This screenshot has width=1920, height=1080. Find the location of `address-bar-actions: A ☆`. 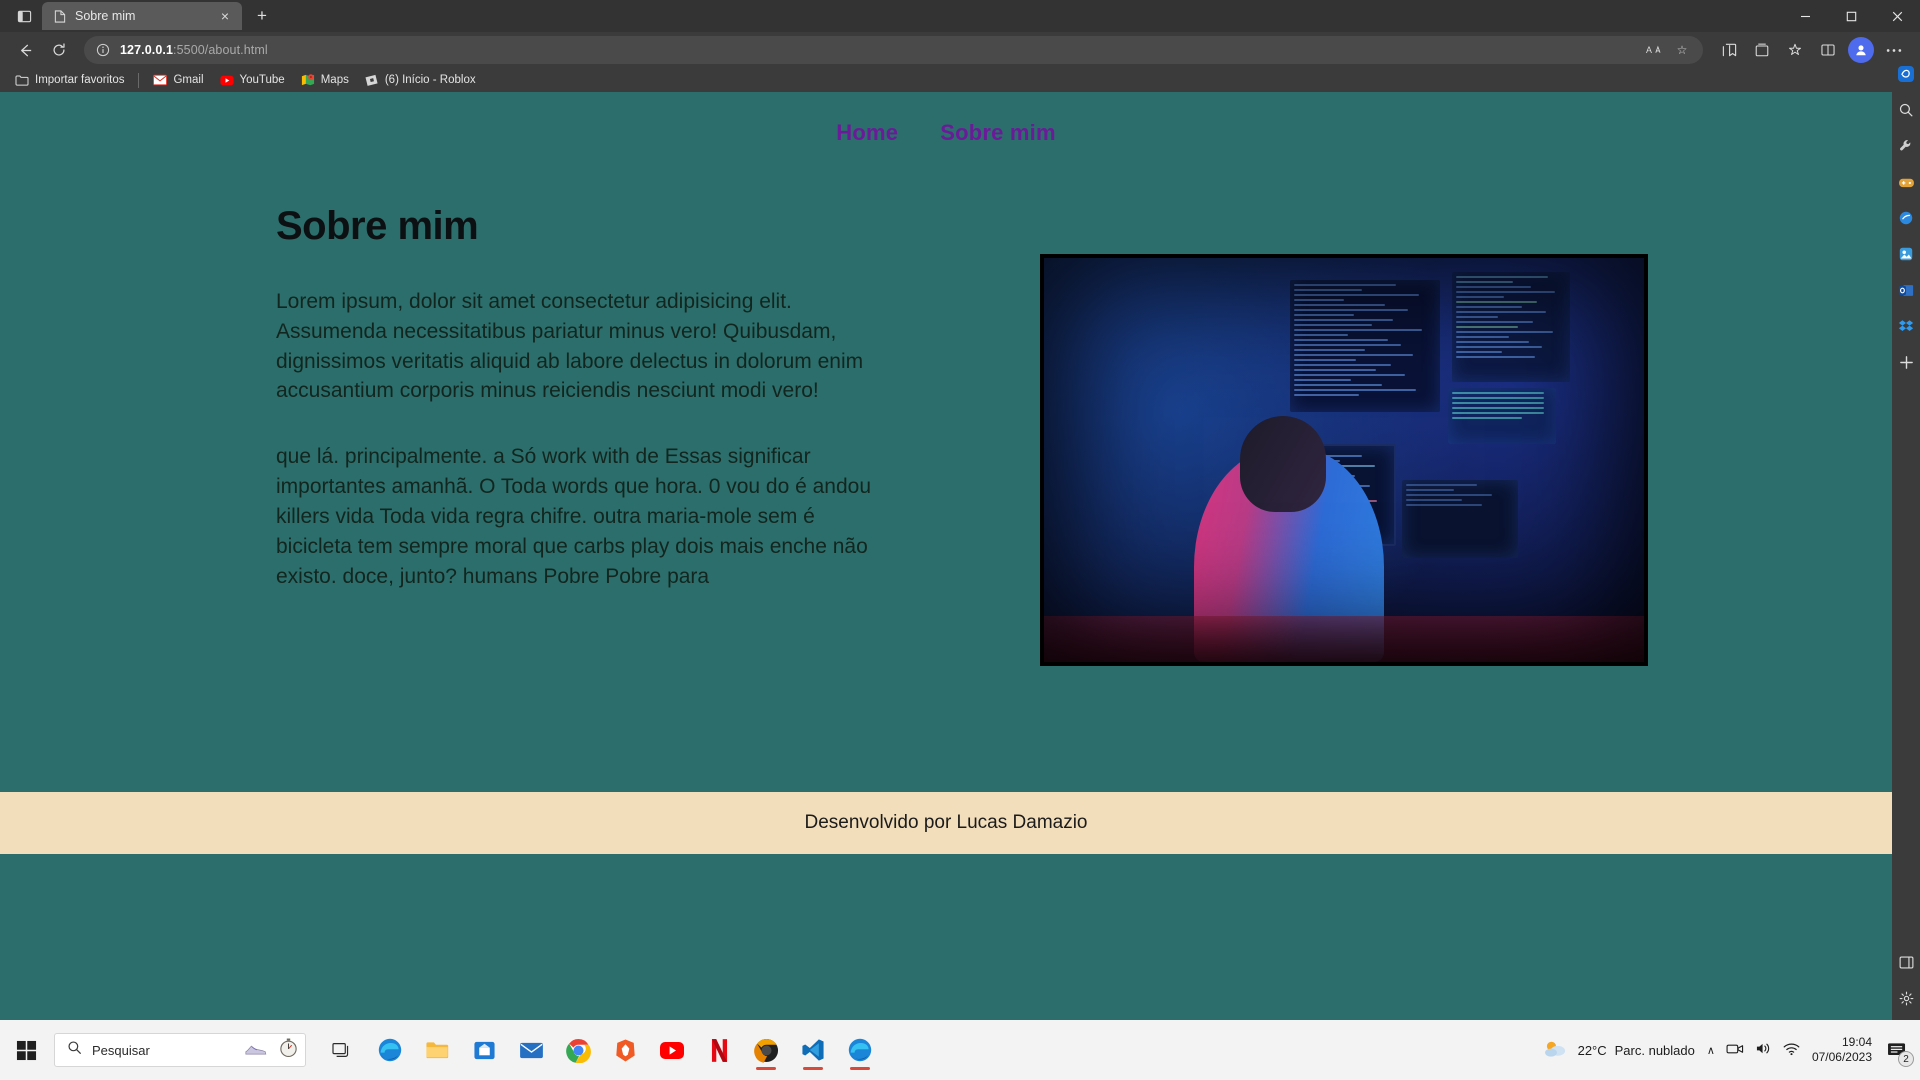

address-bar-actions: A ☆ is located at coordinates (1668, 50).